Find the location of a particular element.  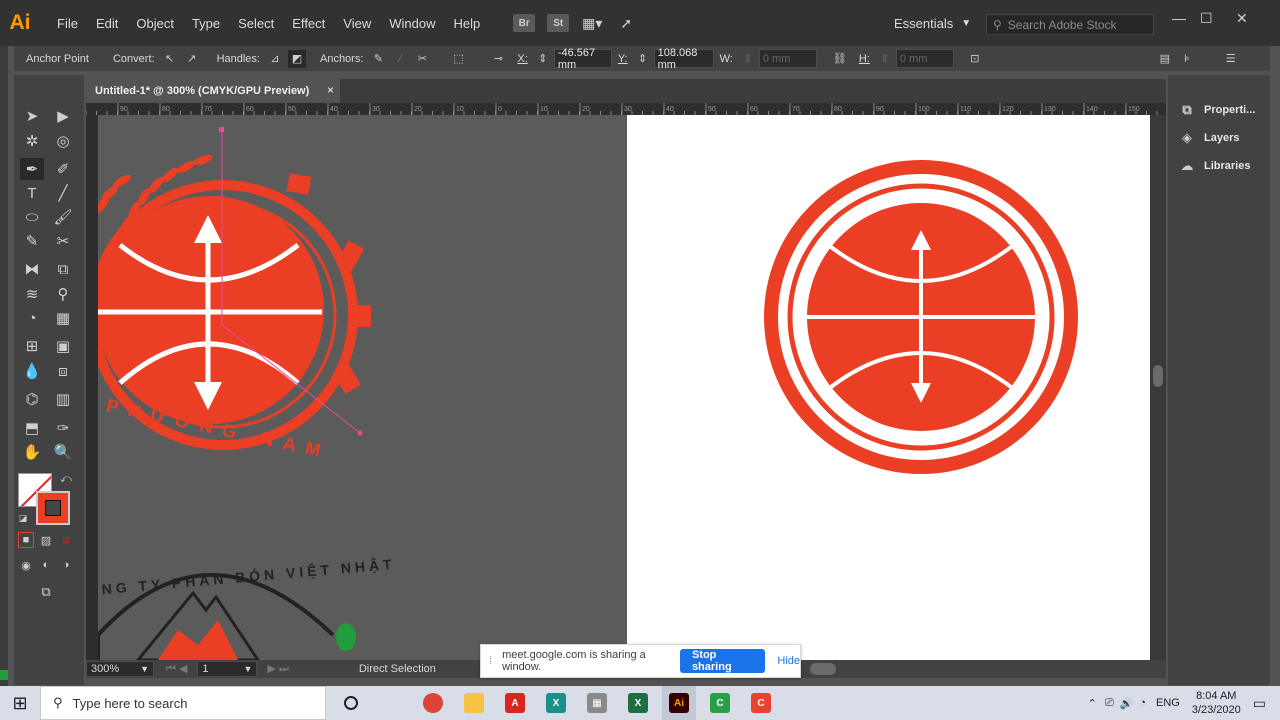

zoom-tool-icon: 🔍 is located at coordinates (63, 452).